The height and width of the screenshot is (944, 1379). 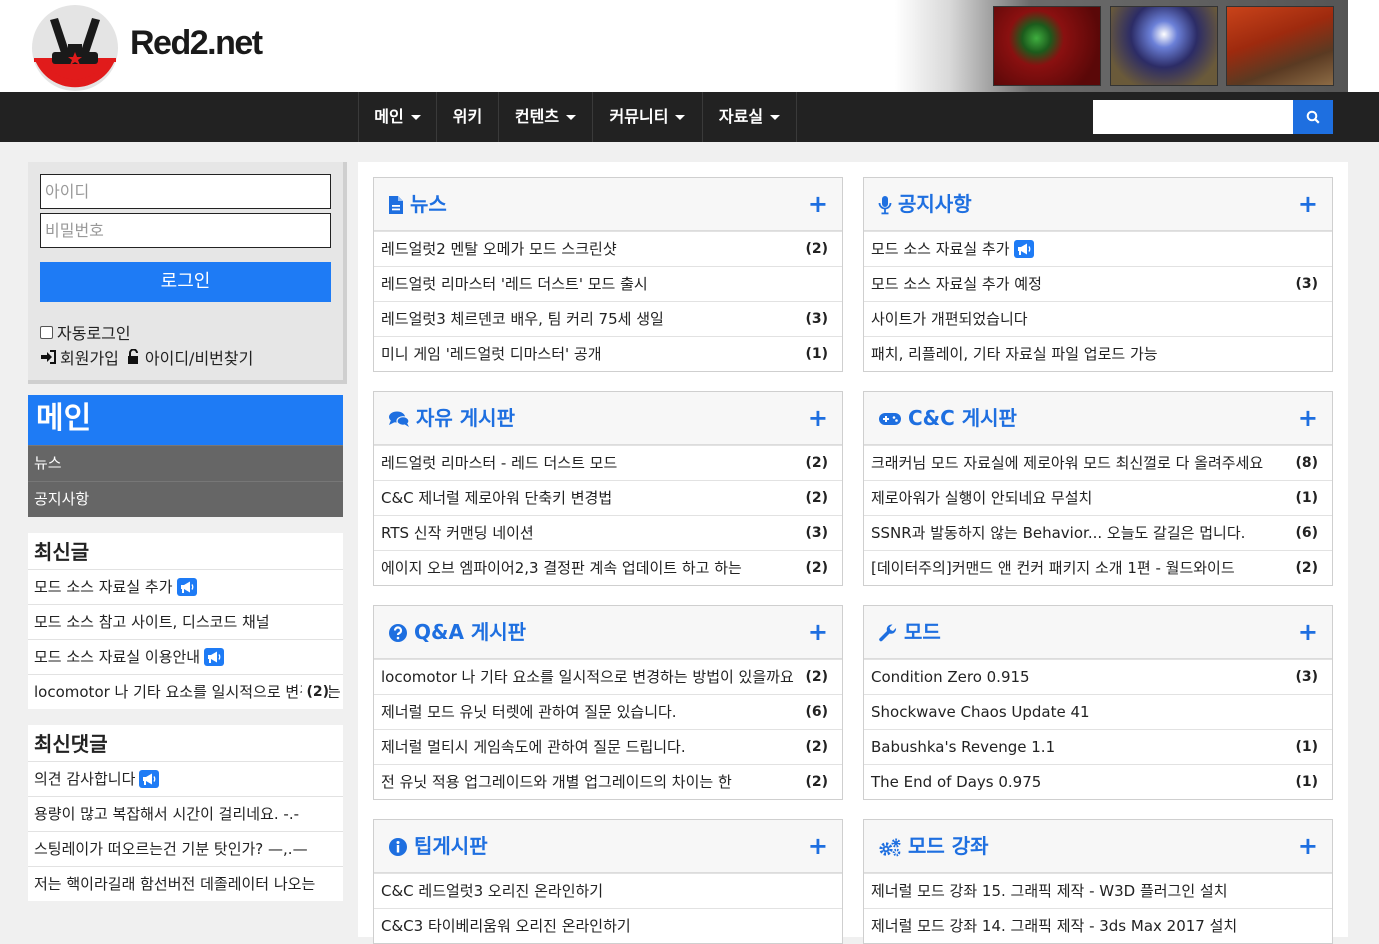 What do you see at coordinates (647, 117) in the screenshot?
I see `nav-item-community: 커뮤니티` at bounding box center [647, 117].